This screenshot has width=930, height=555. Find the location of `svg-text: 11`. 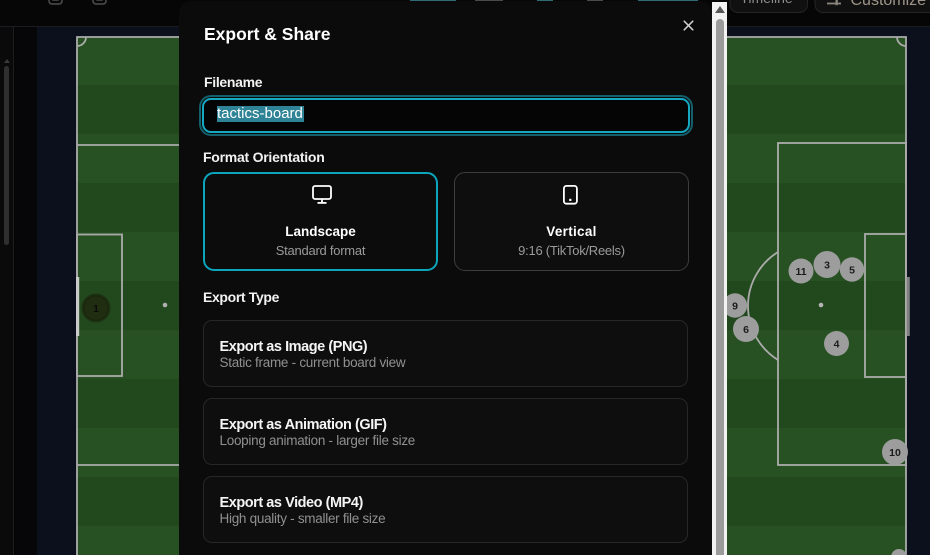

svg-text: 11 is located at coordinates (800, 272).